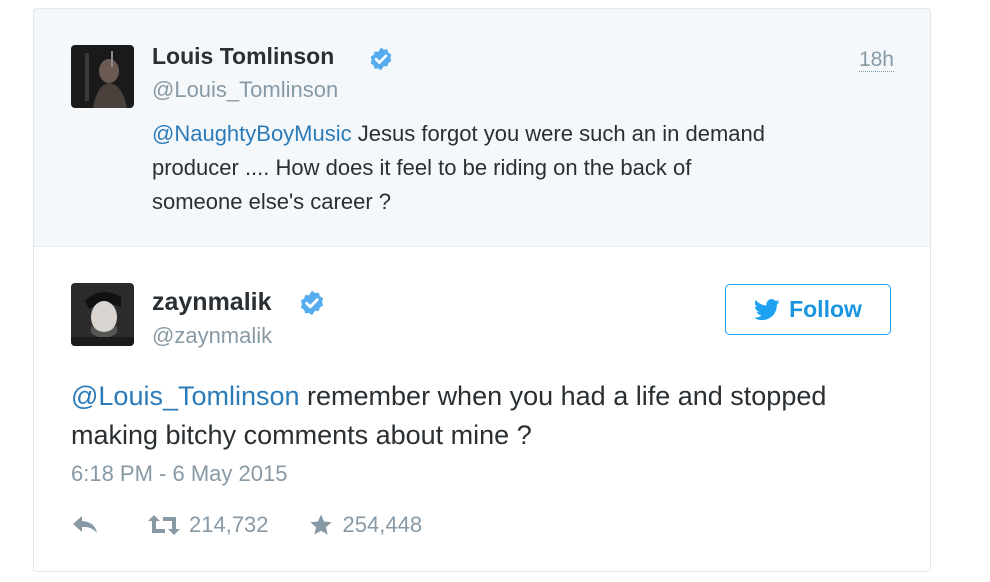 This screenshot has height=582, width=990. Describe the element at coordinates (558, 133) in the screenshot. I see `tweet-text-segment: Jesus forgot you were such an in demand` at that location.